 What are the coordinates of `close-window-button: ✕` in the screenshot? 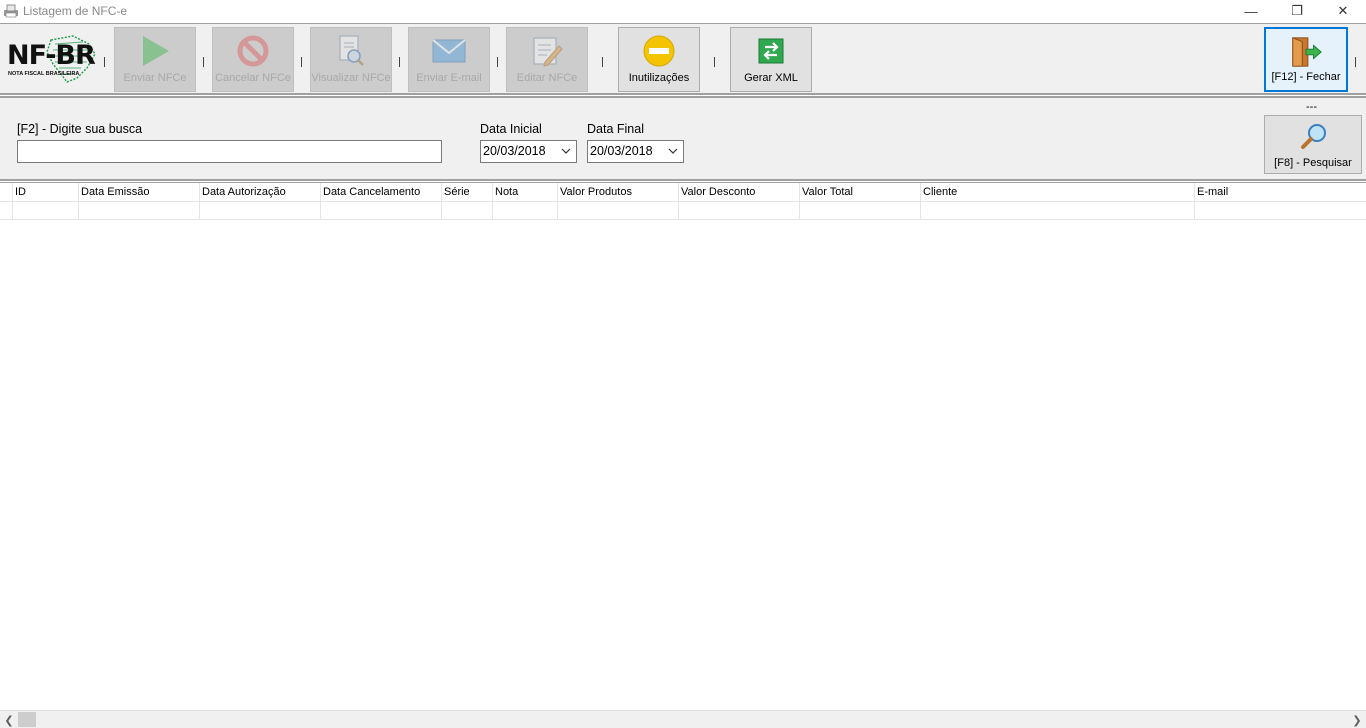 It's located at (1343, 11).